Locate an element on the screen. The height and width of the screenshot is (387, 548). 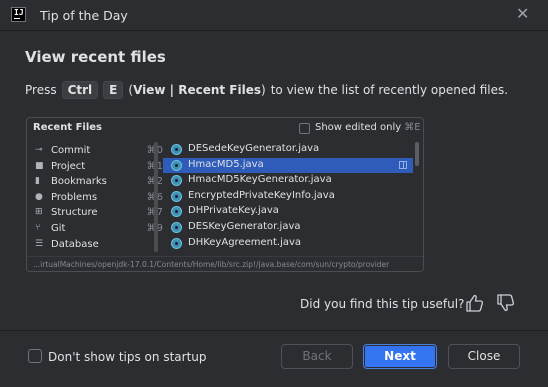
paren-close: ) is located at coordinates (263, 90).